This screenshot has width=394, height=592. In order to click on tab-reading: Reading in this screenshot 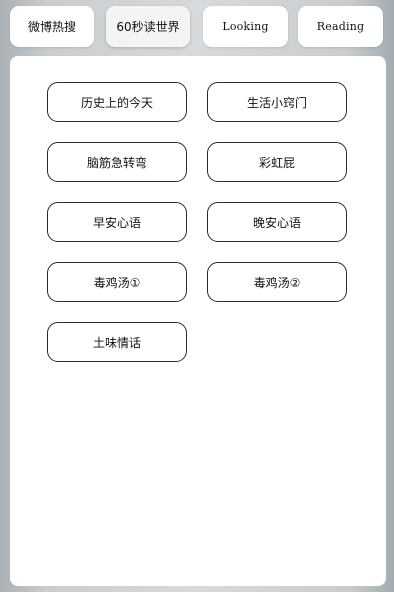, I will do `click(340, 26)`.